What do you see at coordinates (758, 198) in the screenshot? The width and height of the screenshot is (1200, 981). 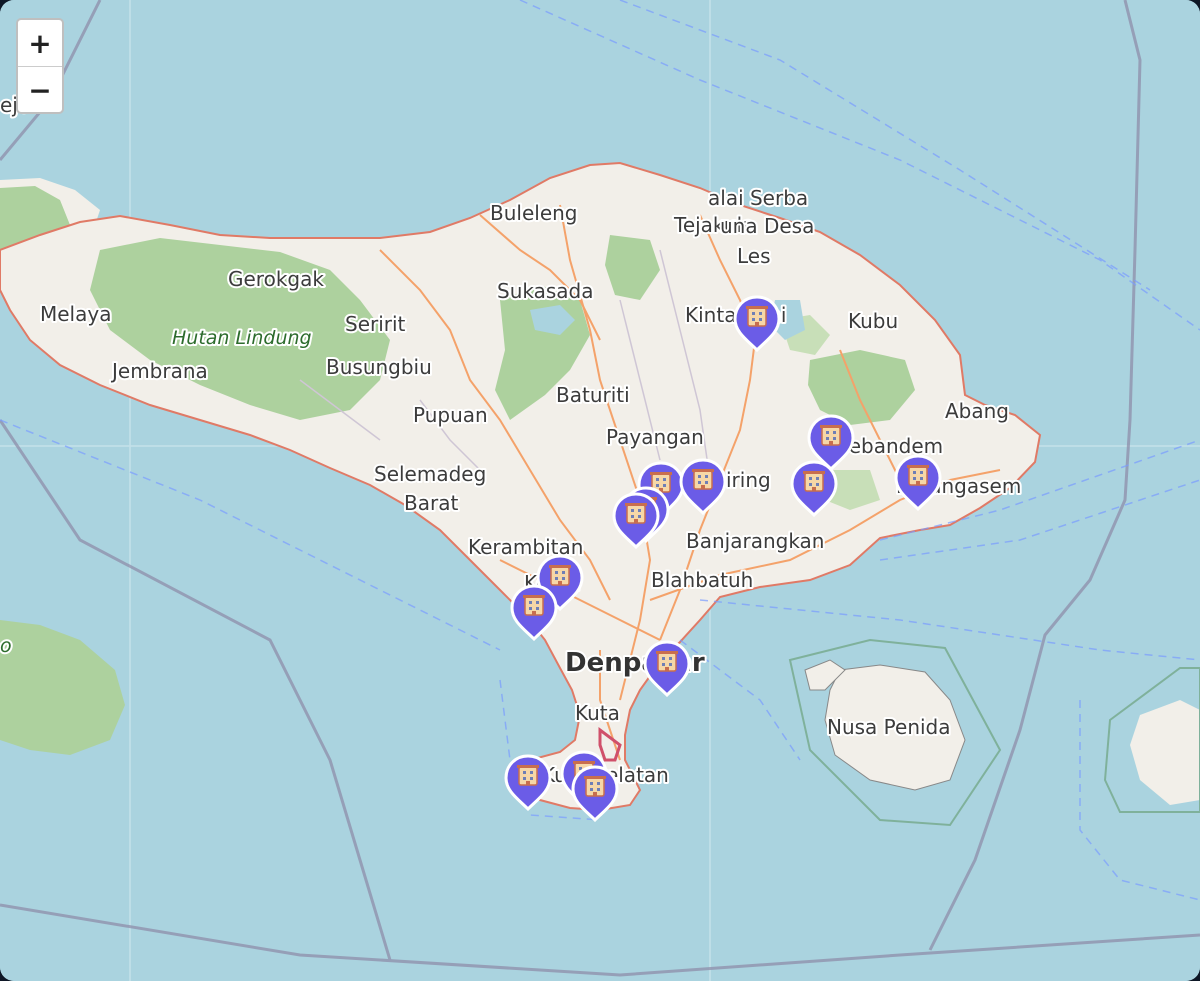 I see `place-label-balai-serba: alai Serba` at bounding box center [758, 198].